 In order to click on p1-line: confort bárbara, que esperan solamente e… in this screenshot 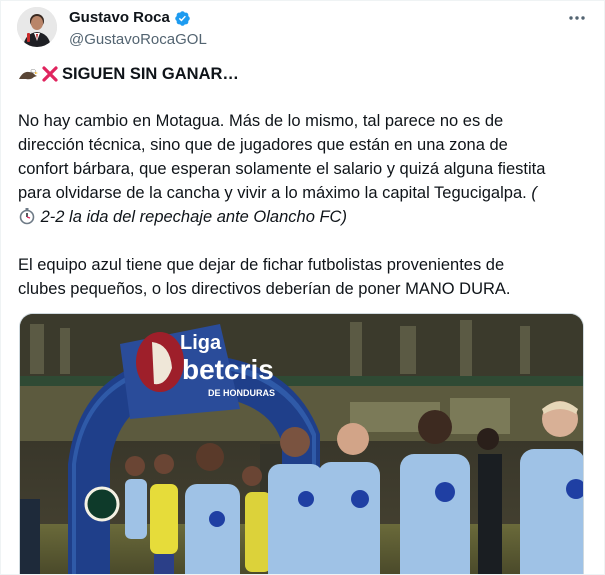, I will do `click(282, 169)`.